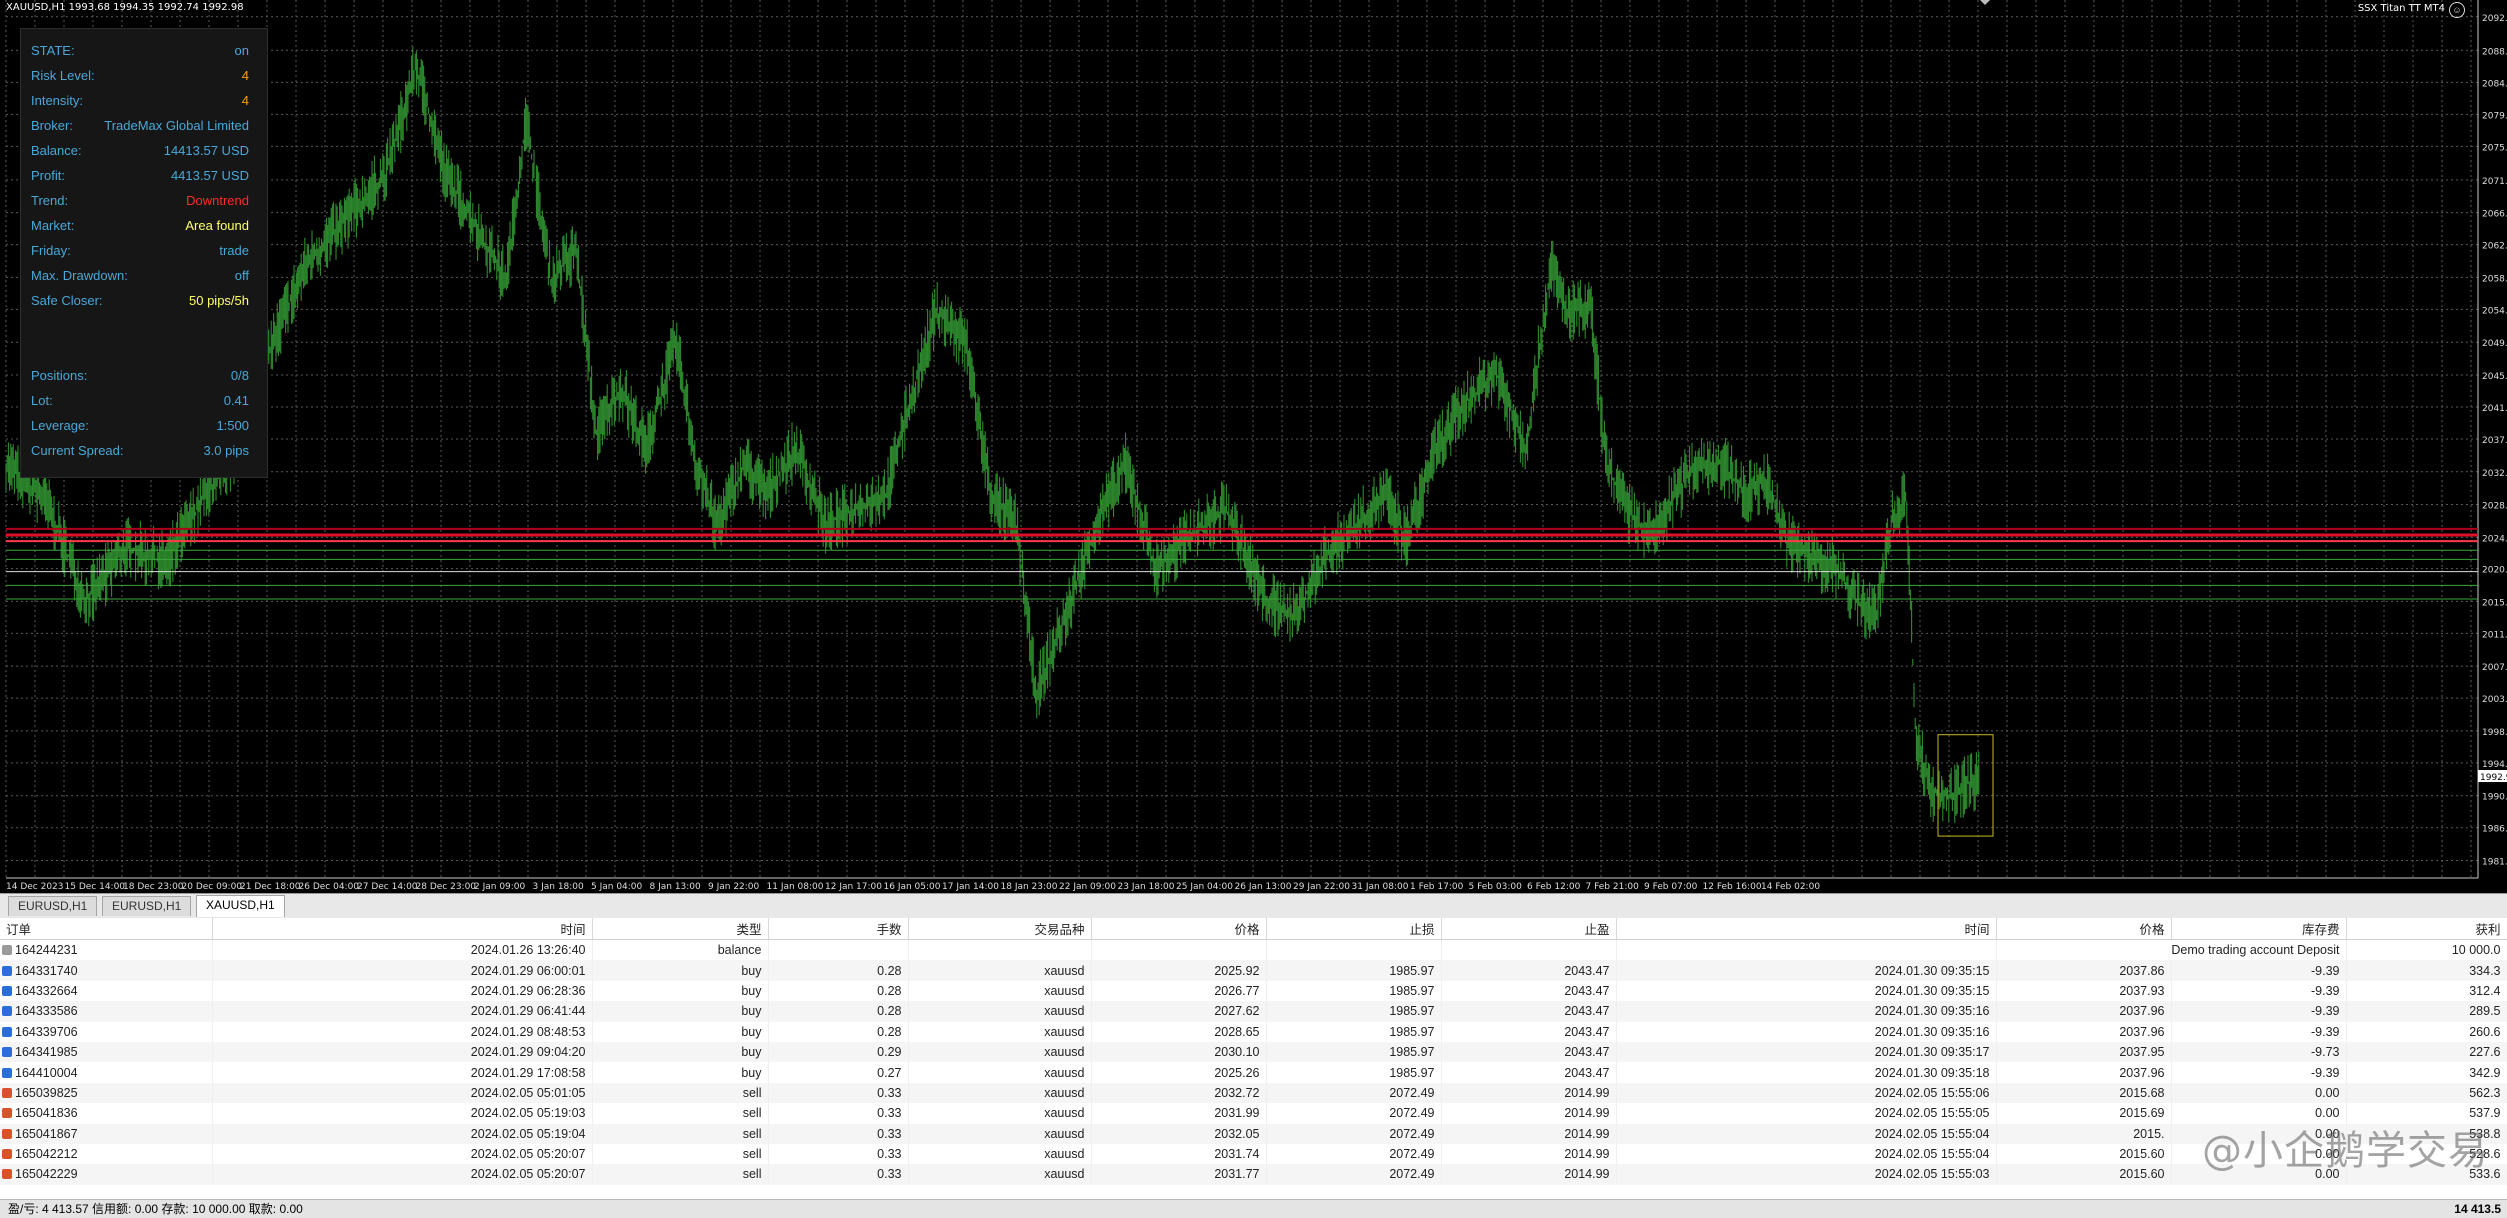 Image resolution: width=2507 pixels, height=1218 pixels. Describe the element at coordinates (95, 887) in the screenshot. I see `time-axis-label: 15 Dec 14:00` at that location.